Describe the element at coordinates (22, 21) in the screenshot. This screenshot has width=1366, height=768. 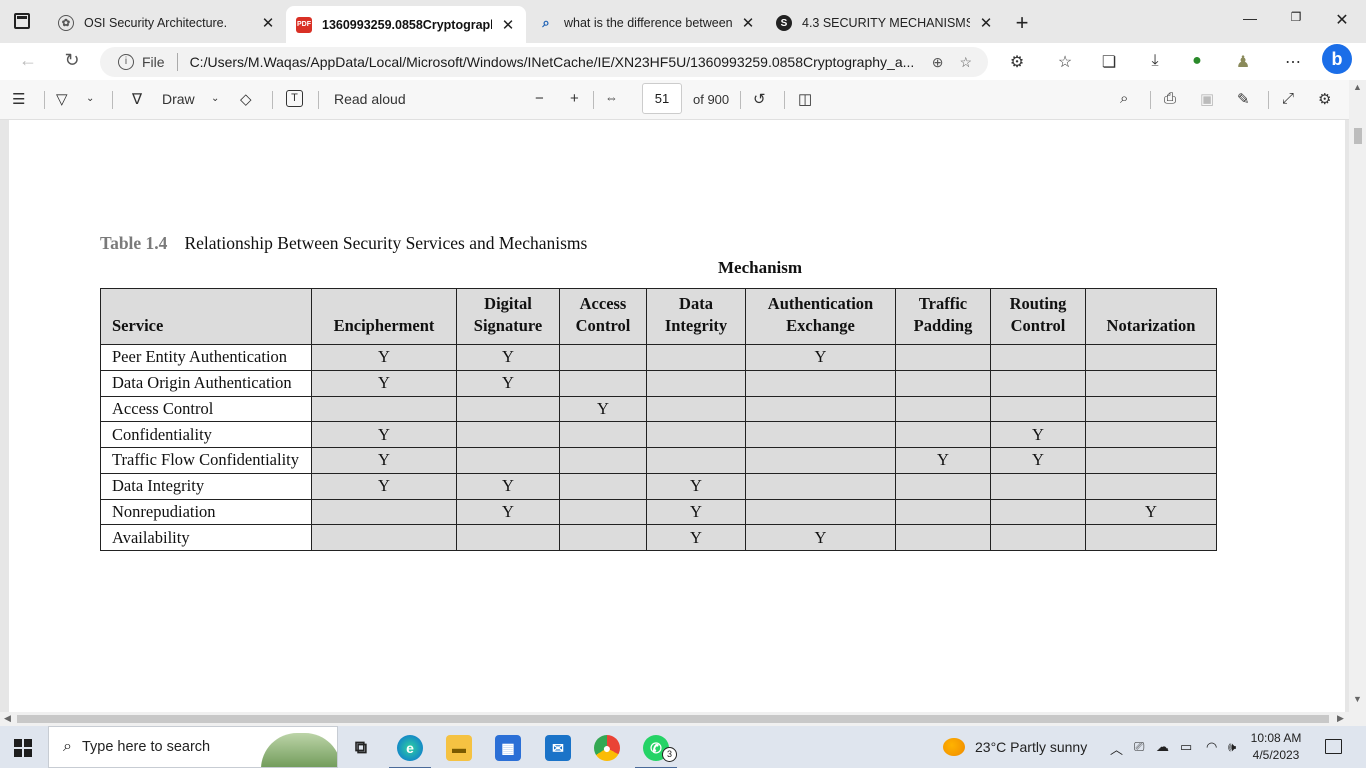
I see `tab-actions-menu-icon` at that location.